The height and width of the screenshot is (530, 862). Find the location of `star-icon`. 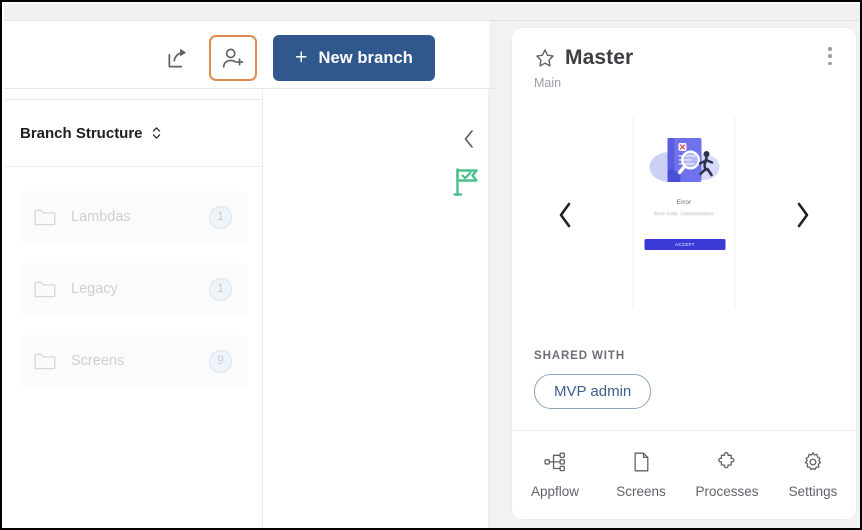

star-icon is located at coordinates (545, 58).